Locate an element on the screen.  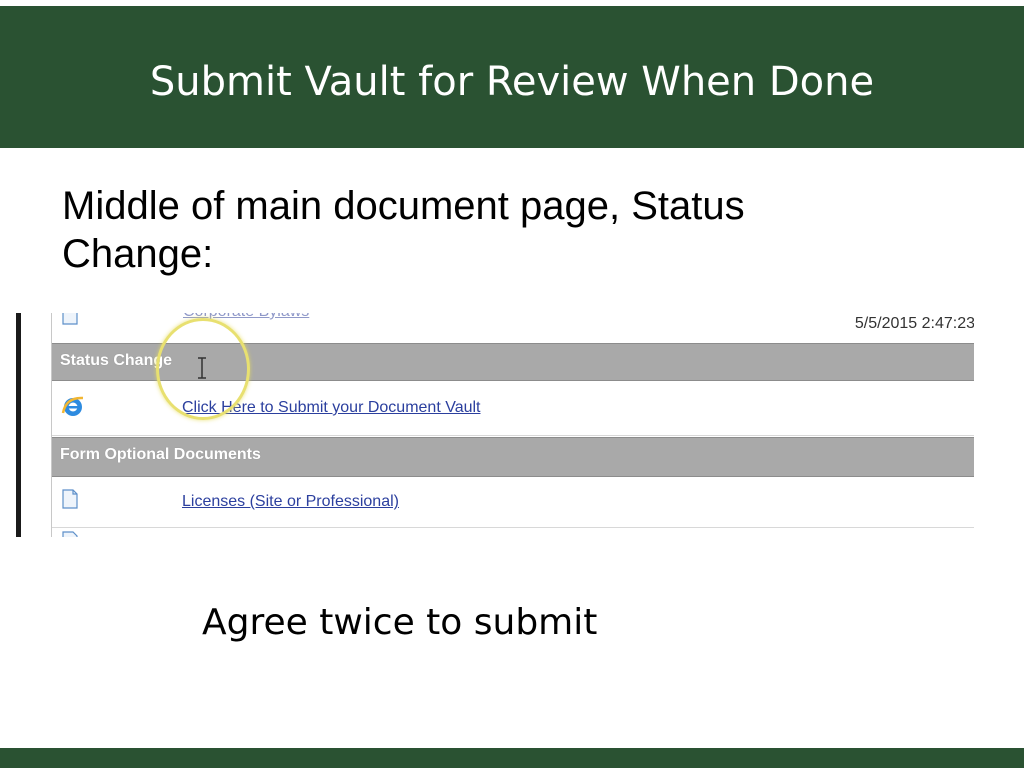
footer-bar is located at coordinates (512, 758).